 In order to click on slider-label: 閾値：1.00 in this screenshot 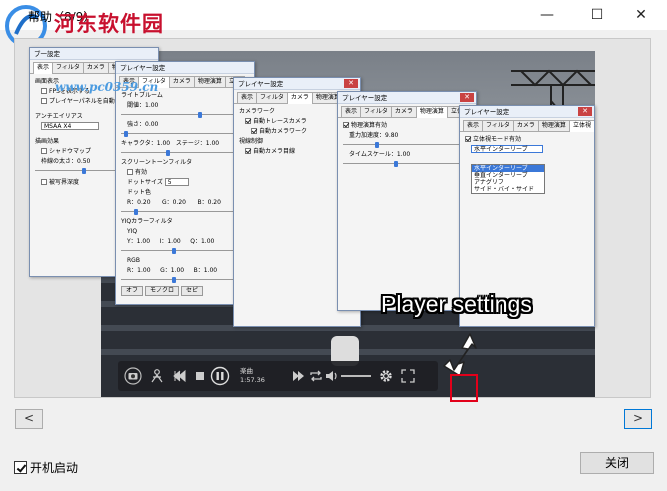, I will do `click(143, 105)`.